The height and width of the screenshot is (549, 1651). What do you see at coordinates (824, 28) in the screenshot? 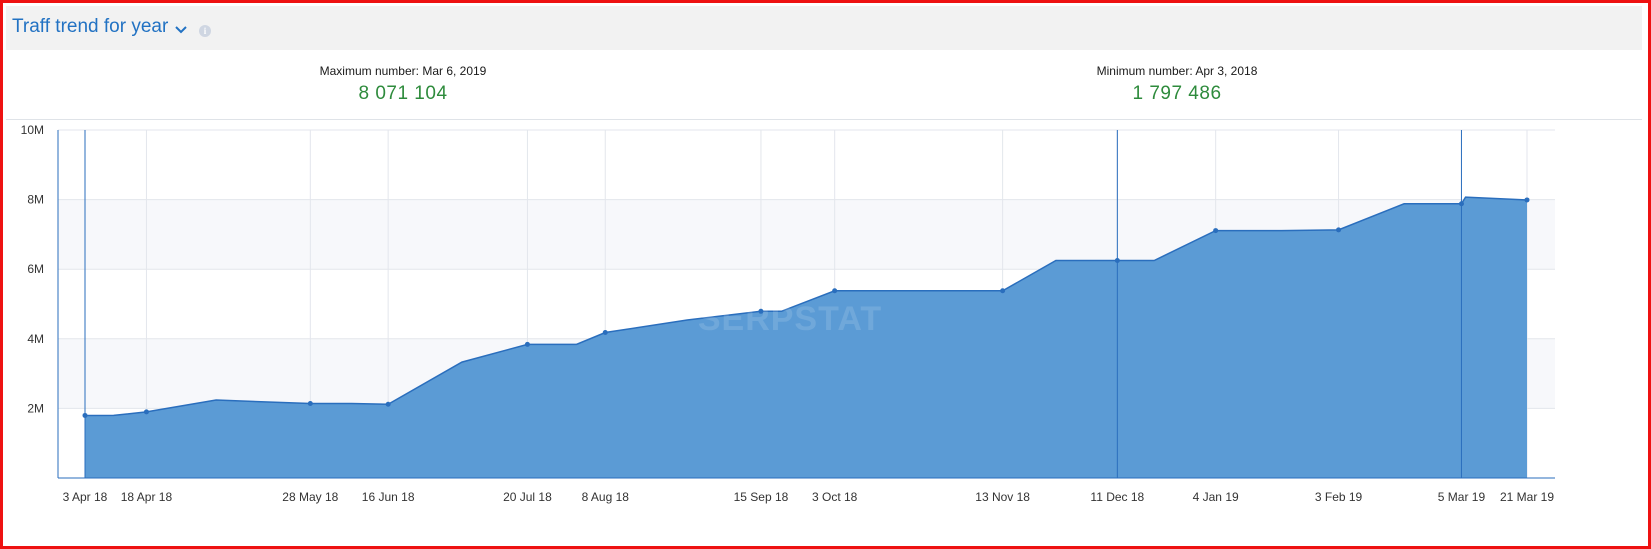
I see `panel-header: Traff trend for year i` at bounding box center [824, 28].